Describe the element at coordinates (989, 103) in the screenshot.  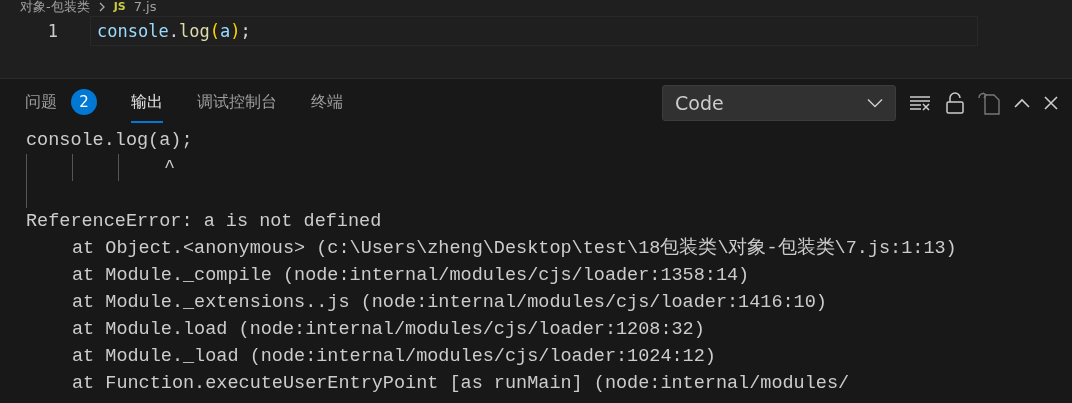
I see `copy-document-icon` at that location.